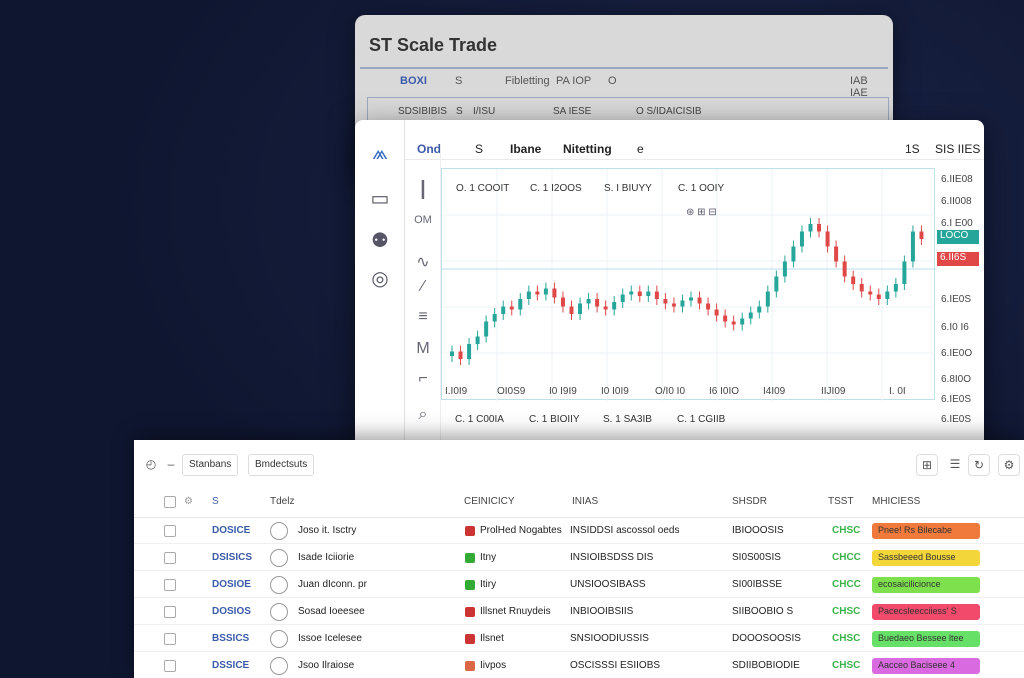  What do you see at coordinates (423, 415) in the screenshot?
I see `zoom-icon: ⌕` at bounding box center [423, 415].